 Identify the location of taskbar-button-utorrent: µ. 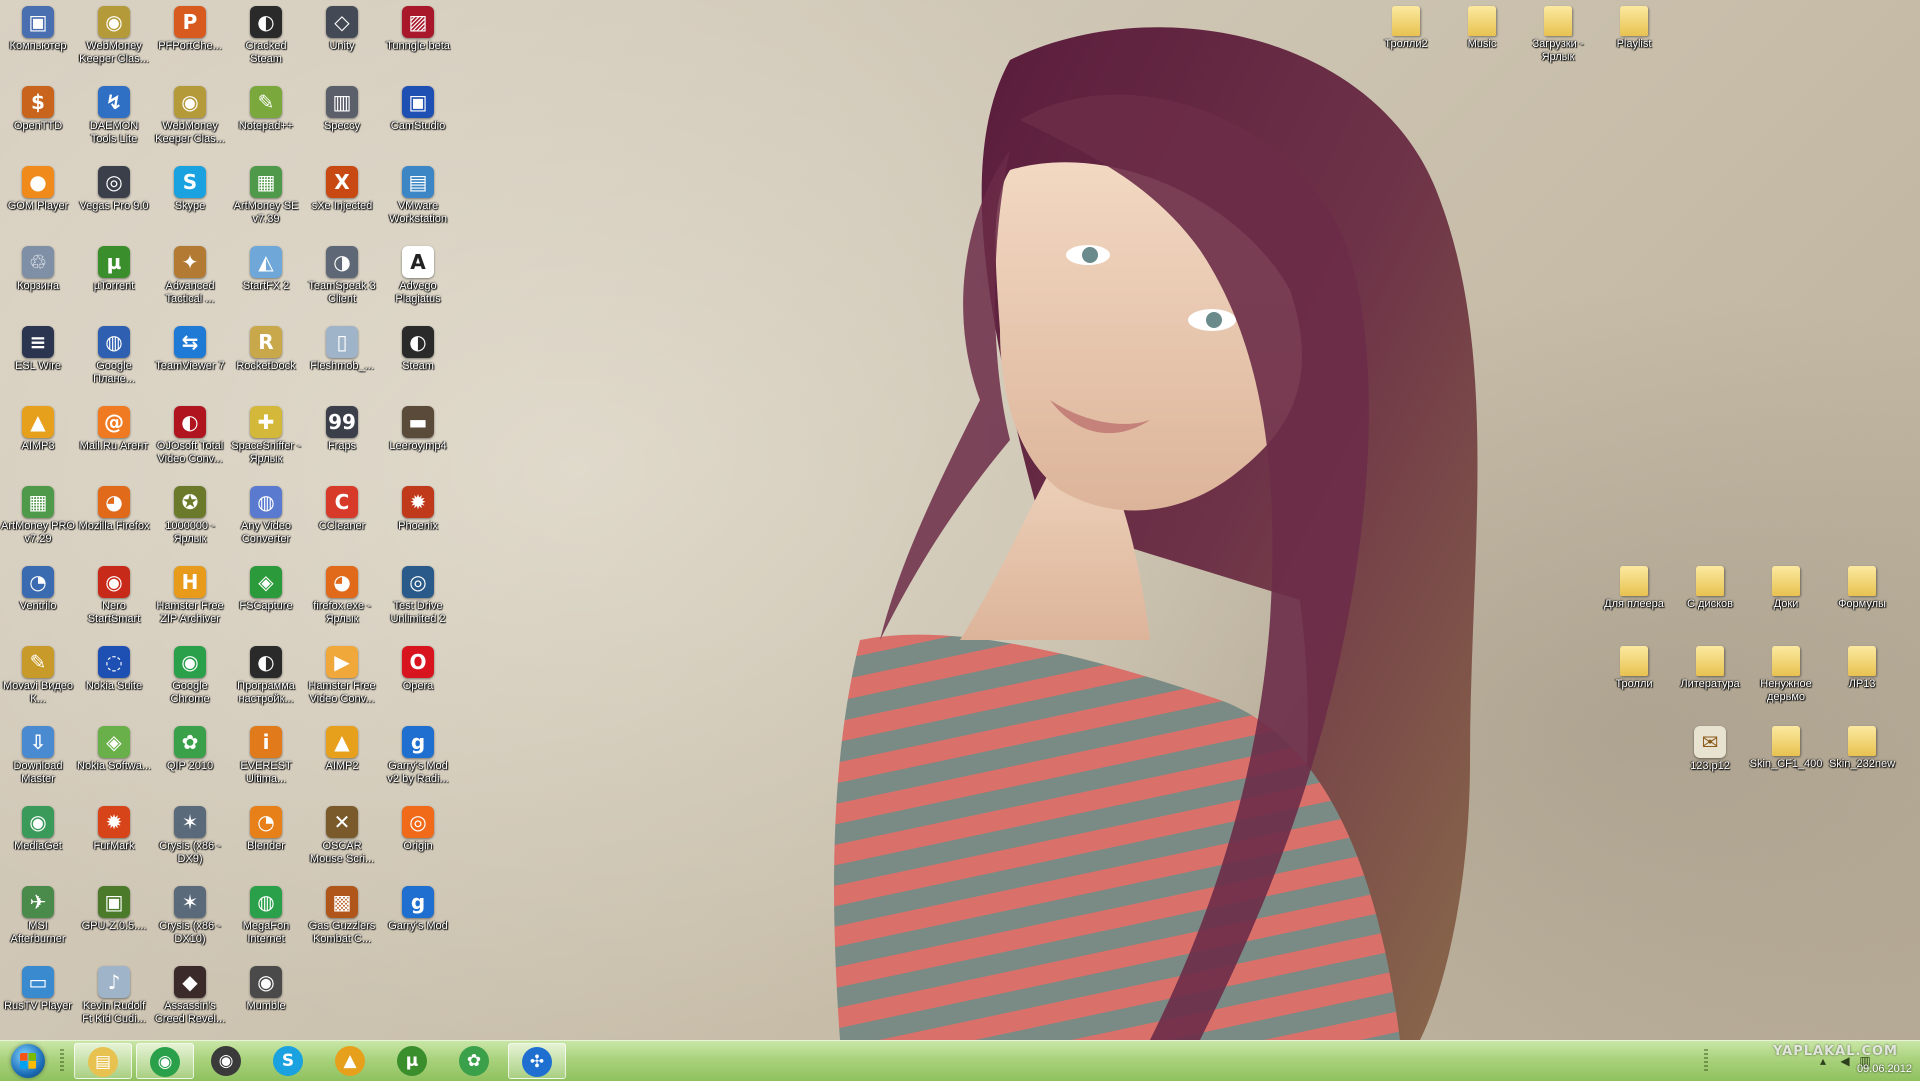
(413, 1061).